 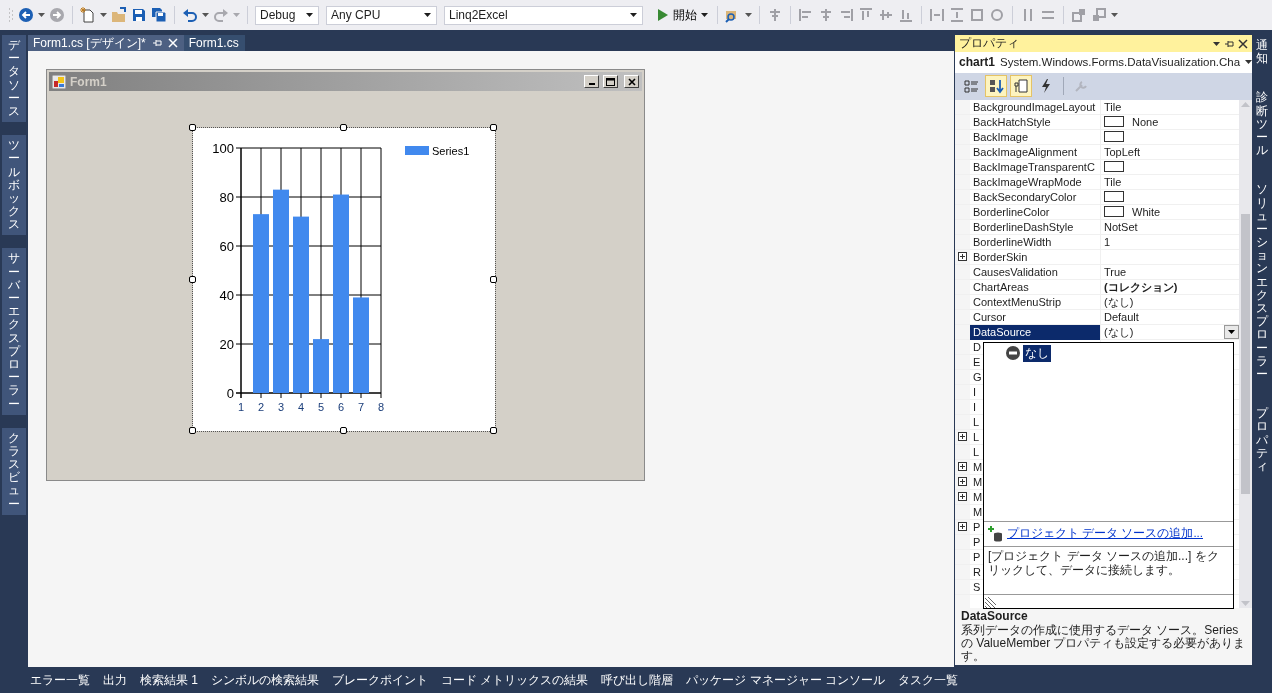 I want to click on property-value: Tile, so click(x=1113, y=181).